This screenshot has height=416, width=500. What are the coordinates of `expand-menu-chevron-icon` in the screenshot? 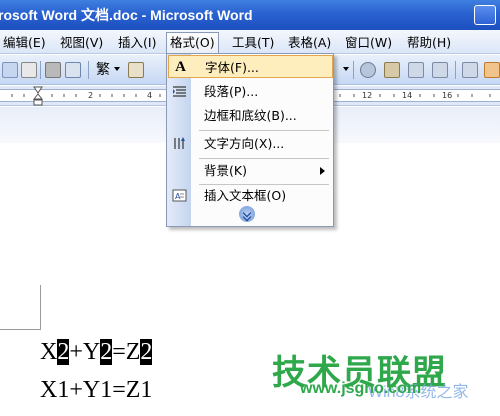 It's located at (247, 214).